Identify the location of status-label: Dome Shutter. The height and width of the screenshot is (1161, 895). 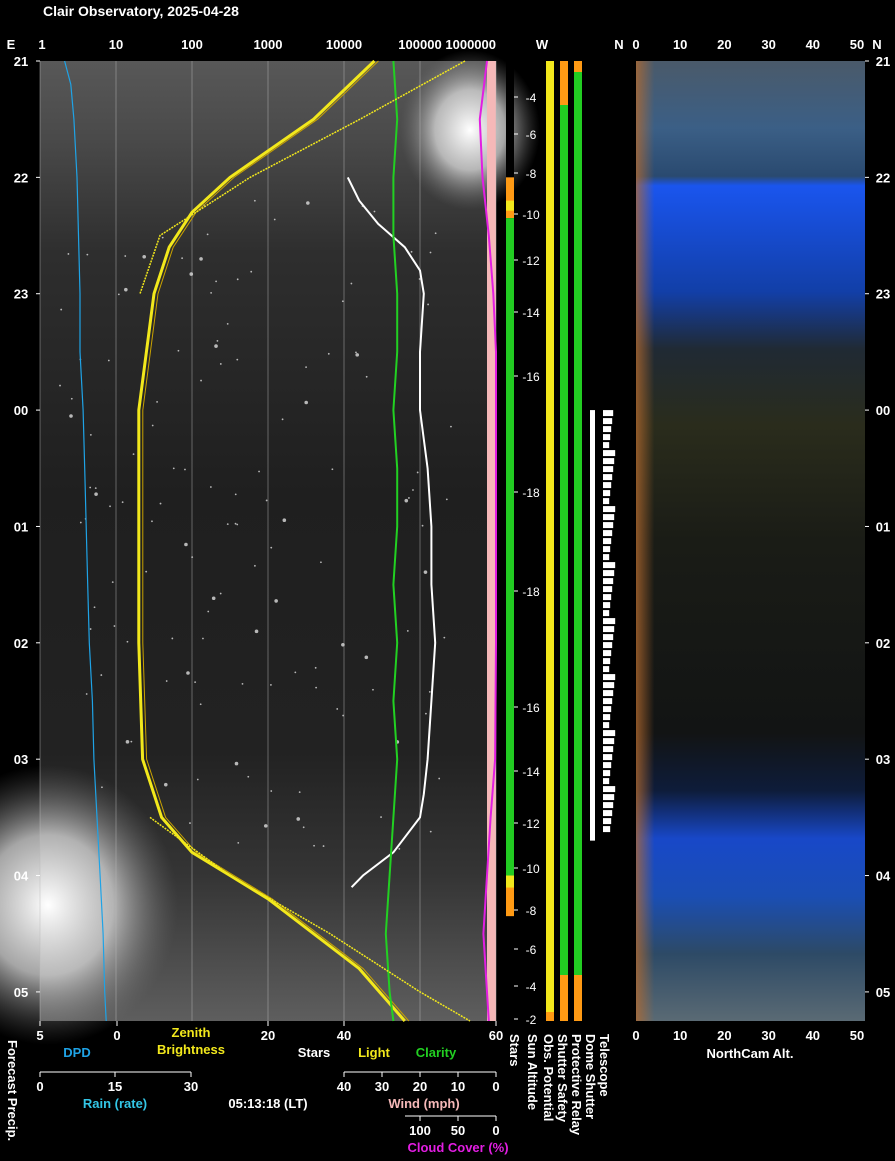
(590, 1076).